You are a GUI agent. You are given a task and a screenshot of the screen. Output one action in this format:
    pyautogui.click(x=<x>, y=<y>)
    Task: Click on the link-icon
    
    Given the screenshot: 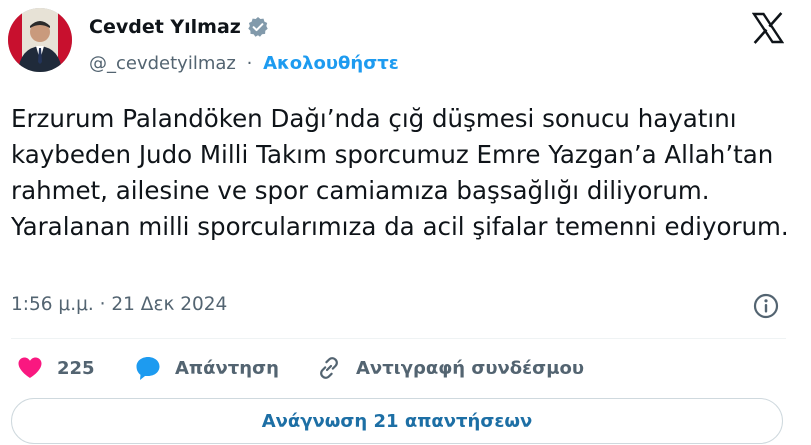 What is the action you would take?
    pyautogui.click(x=329, y=368)
    